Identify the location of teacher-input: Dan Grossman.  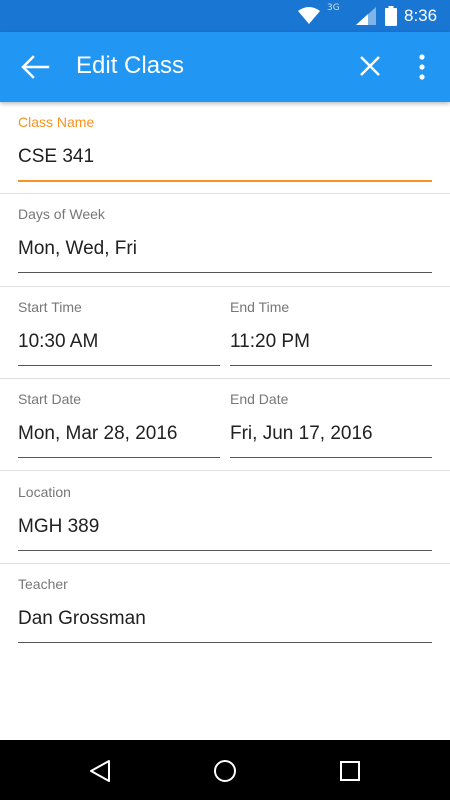
(82, 619).